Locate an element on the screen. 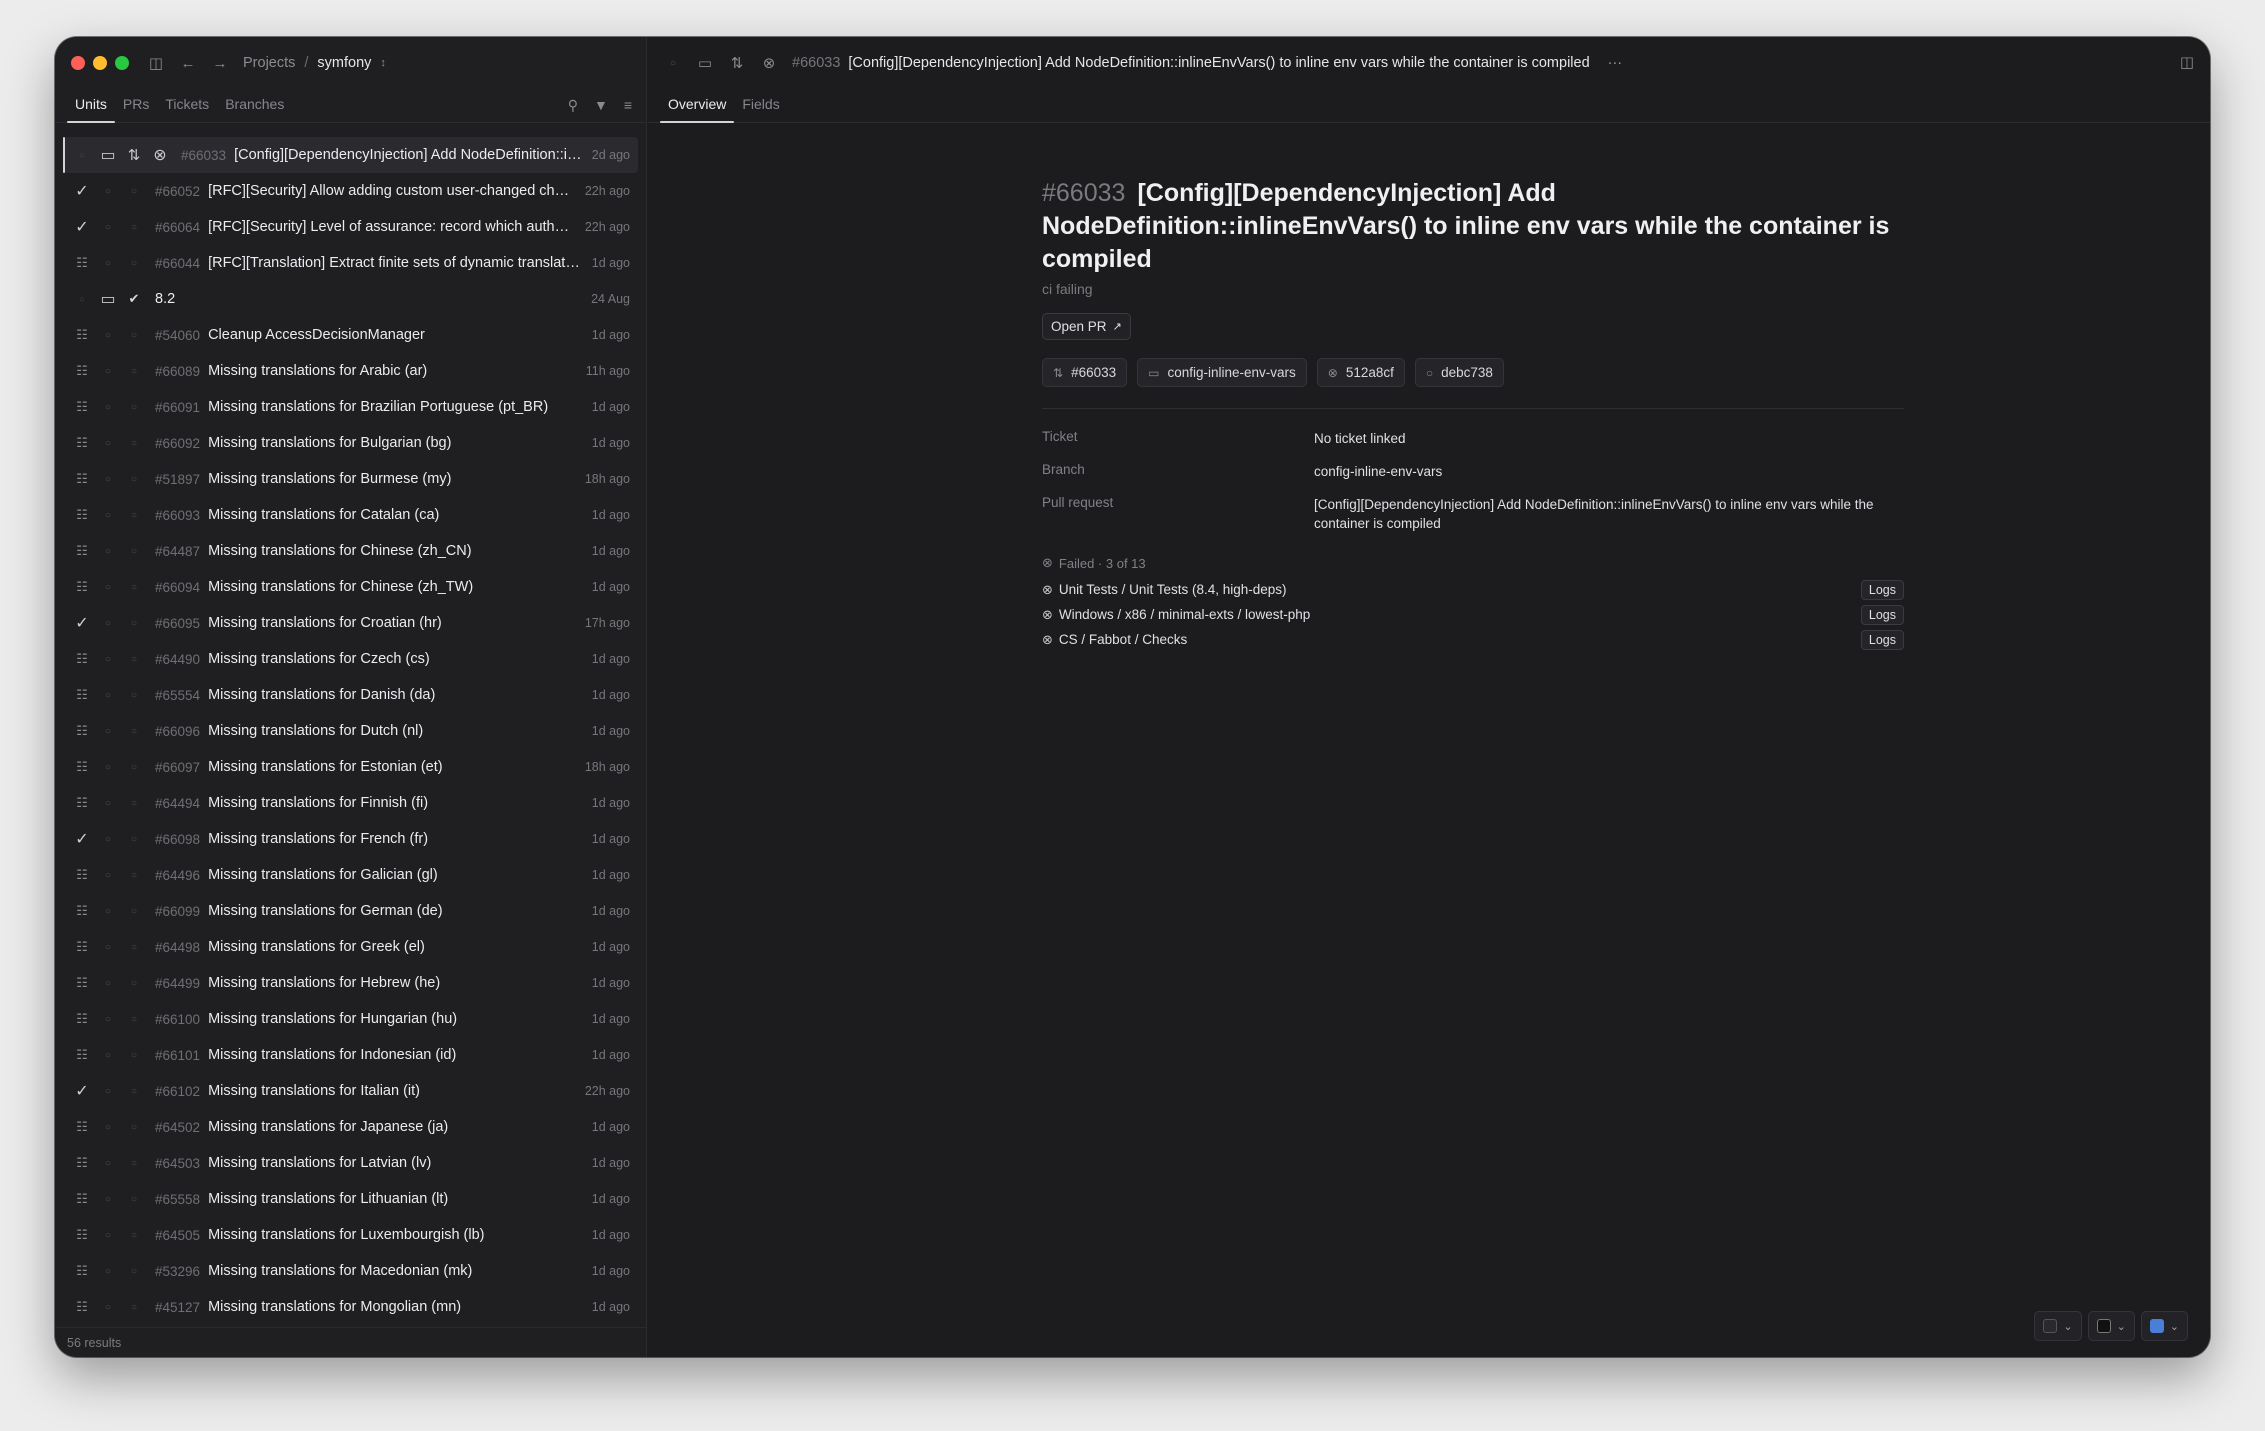 This screenshot has width=2265, height=1431. pull-request-icon: ⇅ is located at coordinates (134, 155).